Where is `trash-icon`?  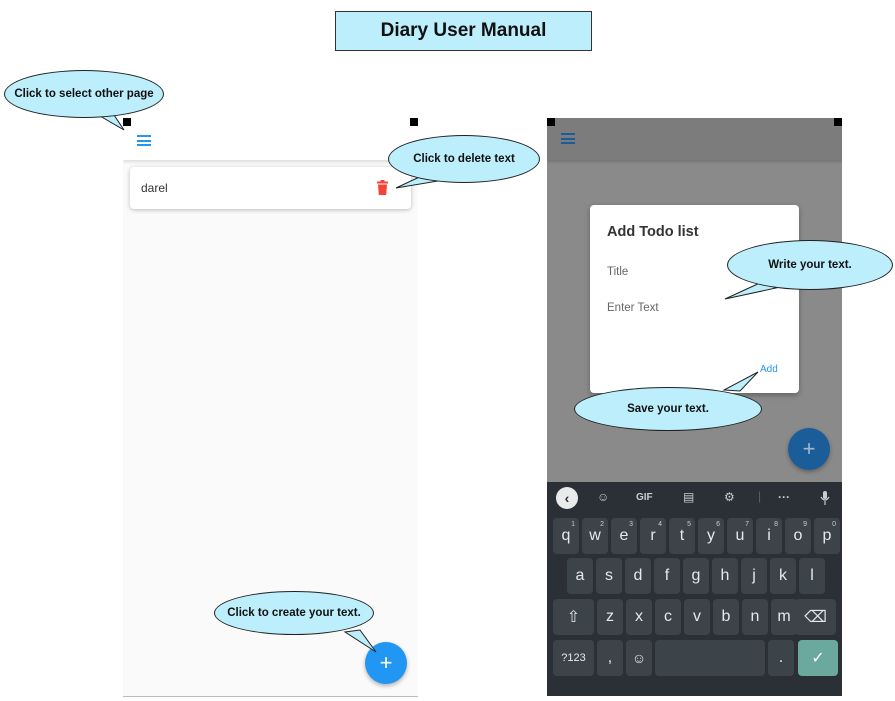
trash-icon is located at coordinates (382, 187).